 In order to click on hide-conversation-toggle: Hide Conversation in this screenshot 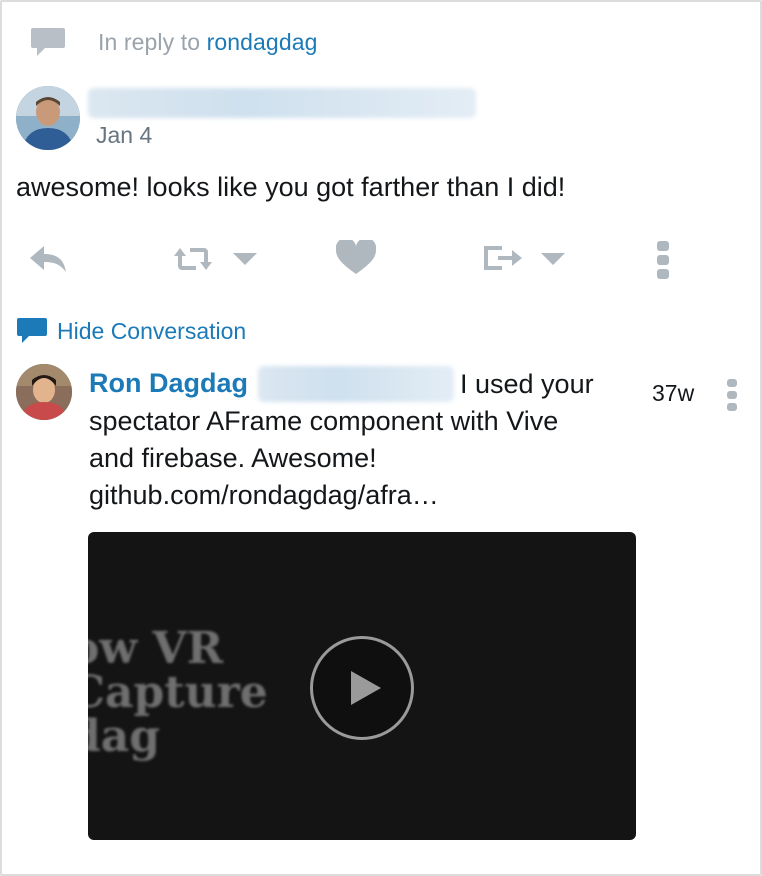, I will do `click(131, 331)`.